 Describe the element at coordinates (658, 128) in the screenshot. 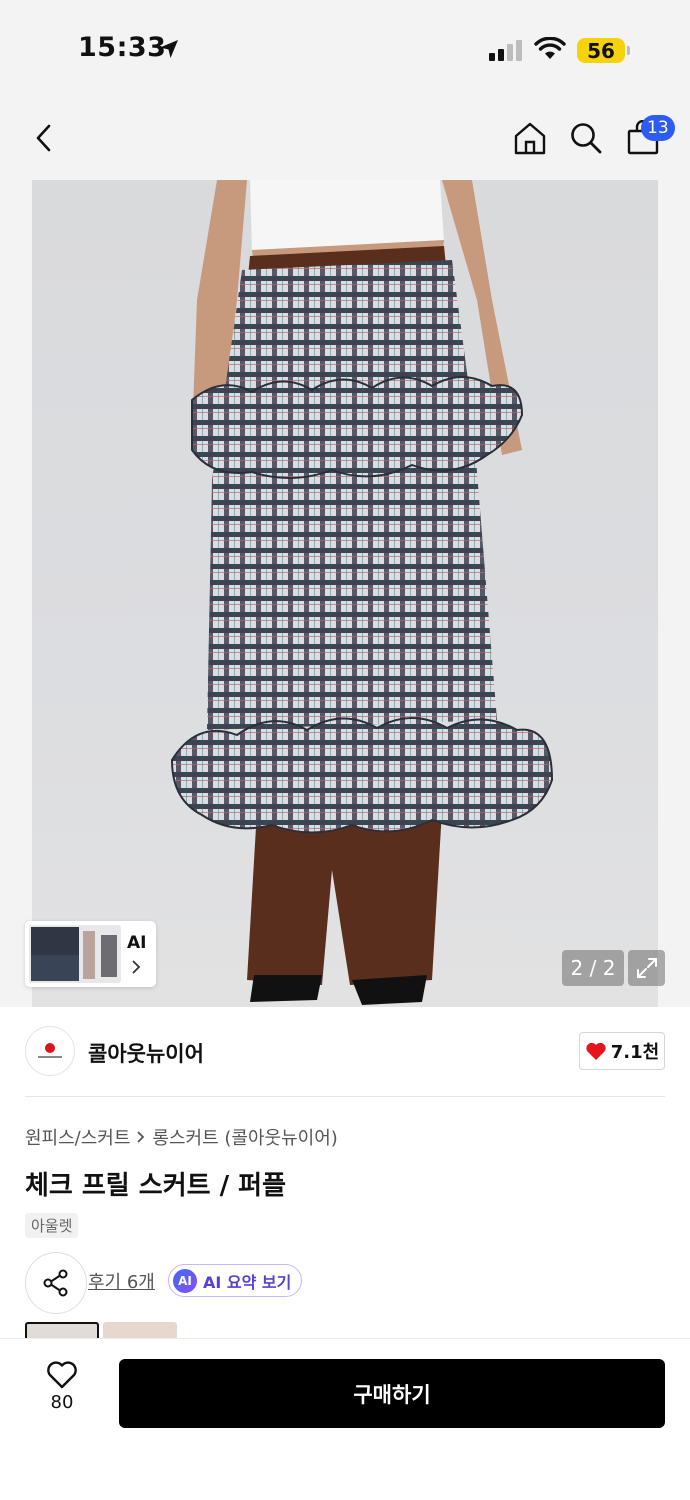

I see `cart-count-badge: 13` at that location.